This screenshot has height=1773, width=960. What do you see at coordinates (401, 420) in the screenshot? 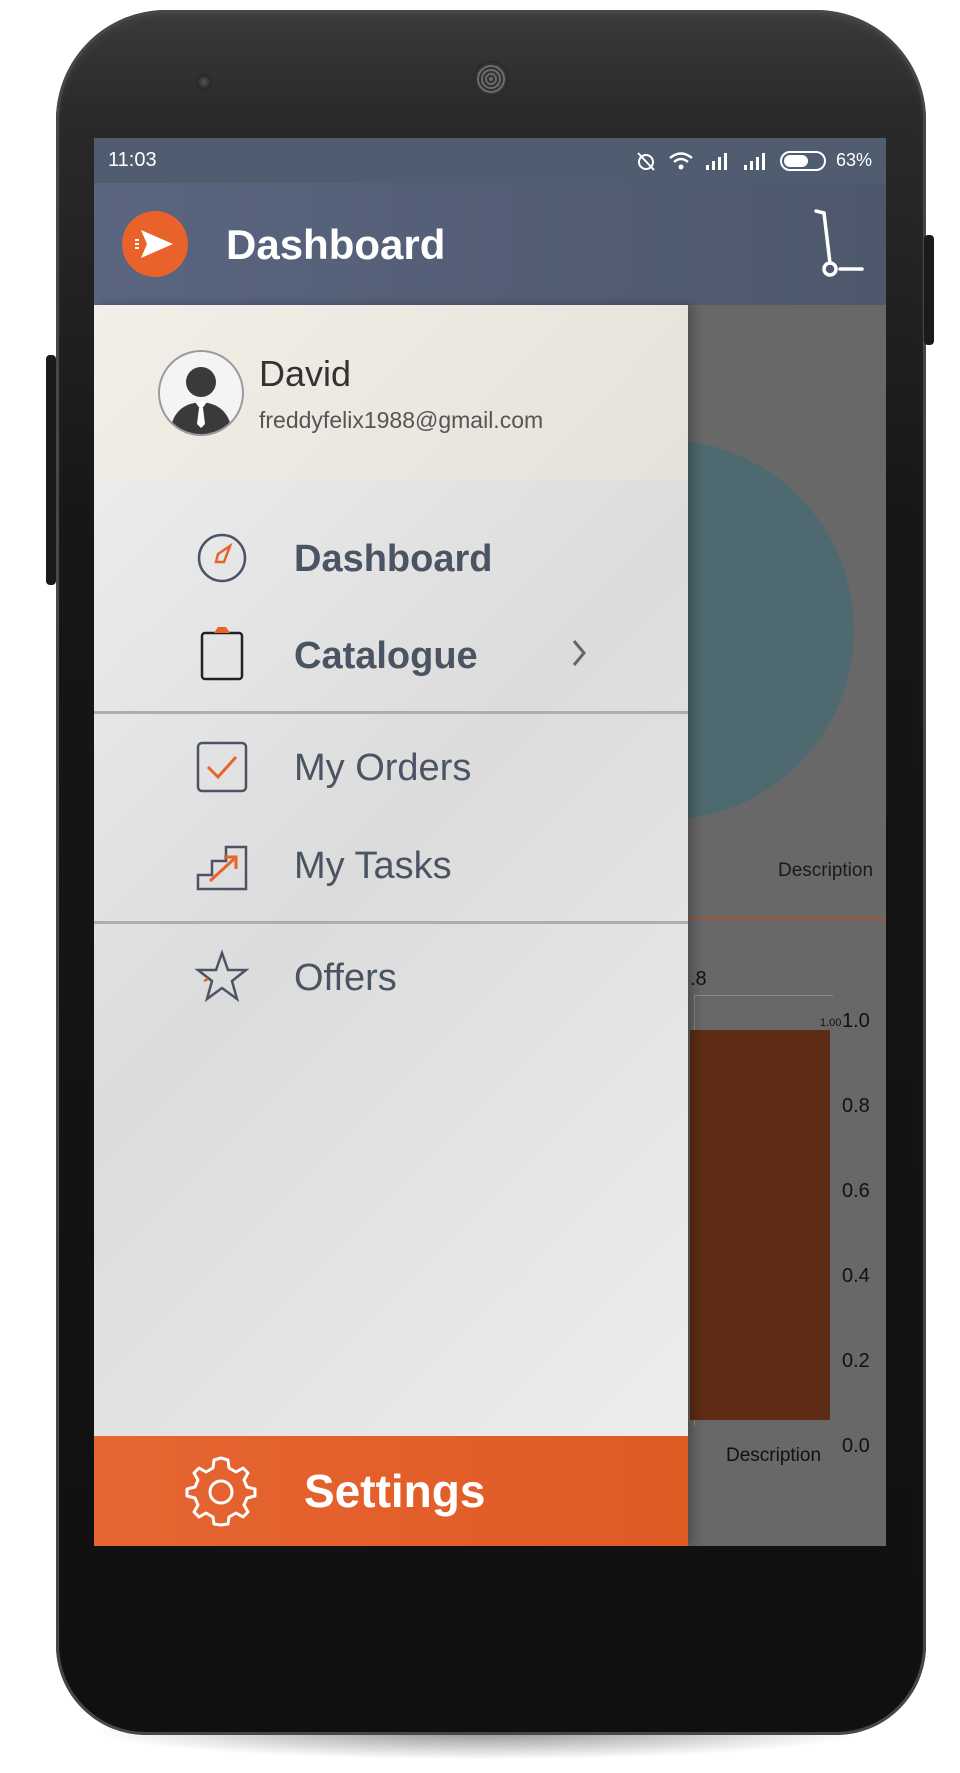
I see `user-email: freddyfelix1988@gmail.com` at bounding box center [401, 420].